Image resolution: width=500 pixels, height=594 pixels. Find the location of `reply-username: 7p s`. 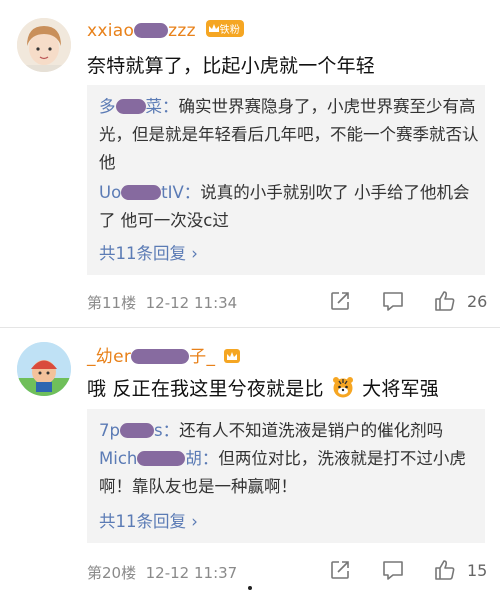

reply-username: 7p s is located at coordinates (131, 430).